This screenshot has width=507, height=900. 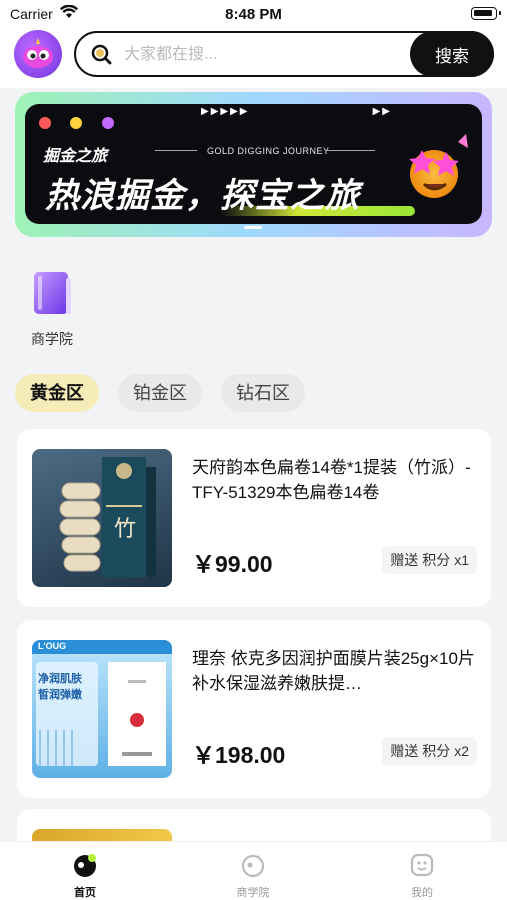 I want to click on product-price: ￥198.00, so click(x=239, y=755).